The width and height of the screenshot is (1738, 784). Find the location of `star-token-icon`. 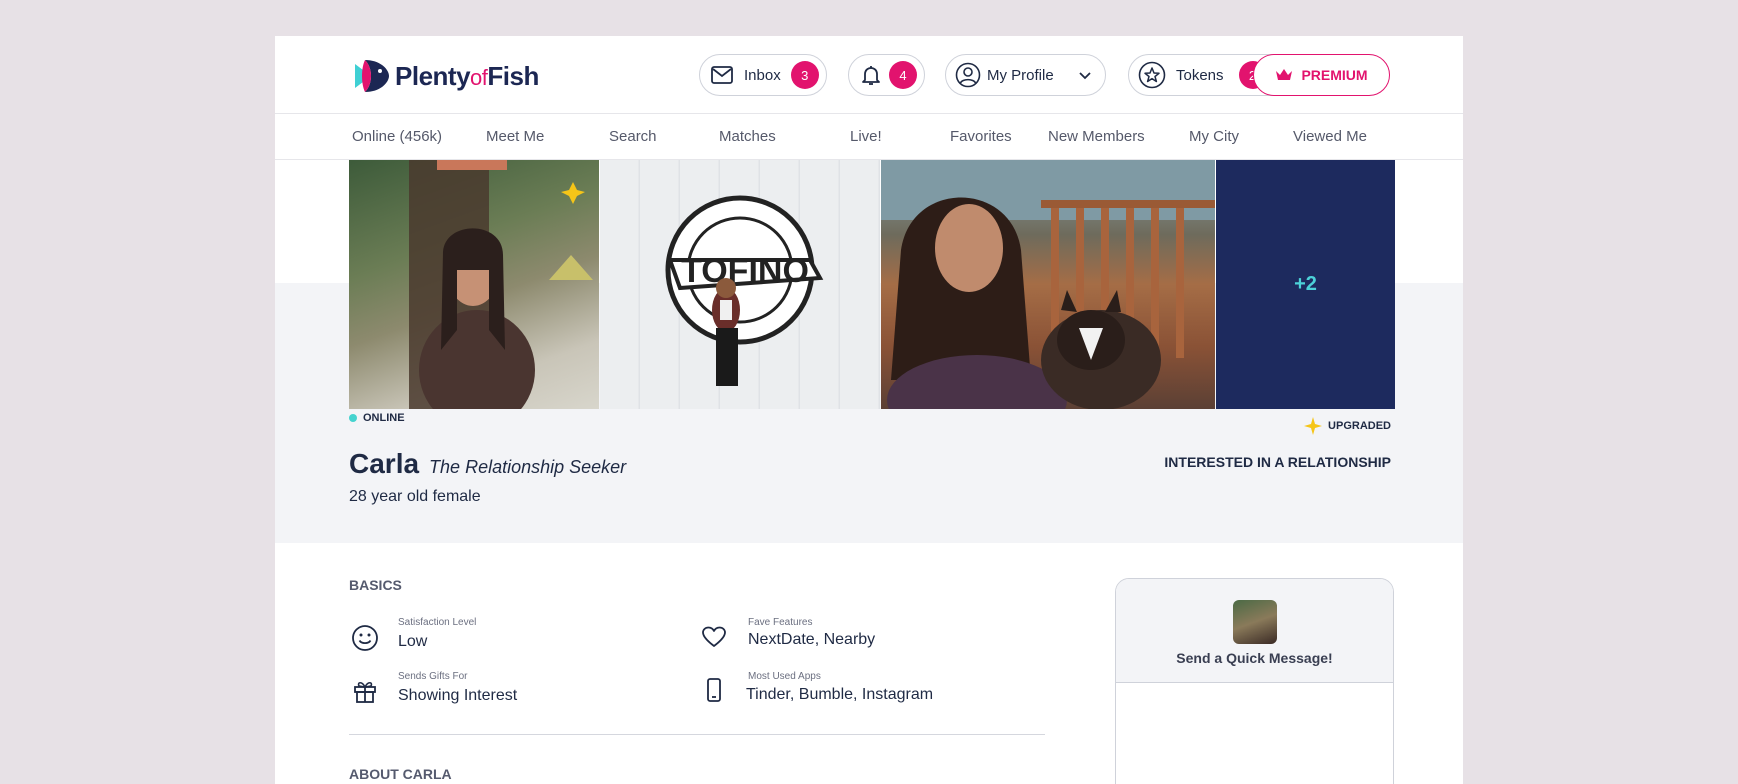

star-token-icon is located at coordinates (1152, 75).